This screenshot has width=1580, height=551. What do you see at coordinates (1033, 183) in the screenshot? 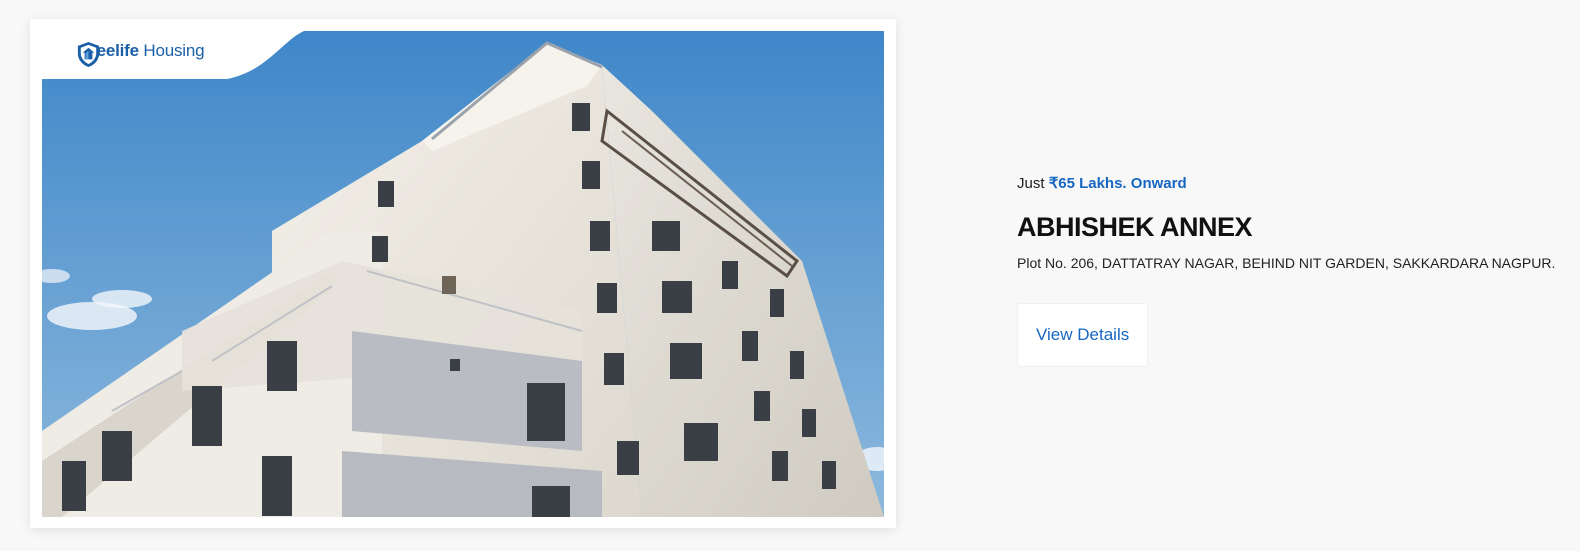
I see `price-prefix: Just` at bounding box center [1033, 183].